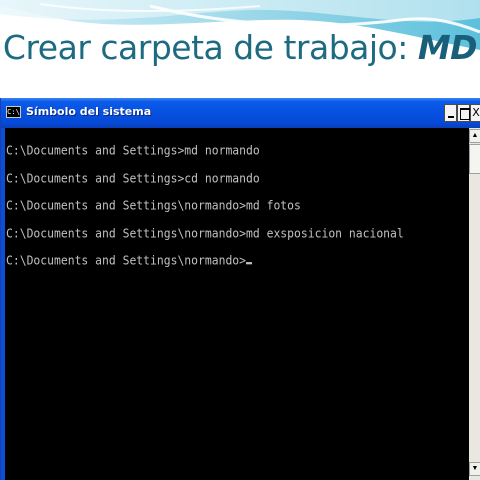 This screenshot has height=480, width=480. I want to click on vertical-scrollbar: ▲ ▼, so click(474, 304).